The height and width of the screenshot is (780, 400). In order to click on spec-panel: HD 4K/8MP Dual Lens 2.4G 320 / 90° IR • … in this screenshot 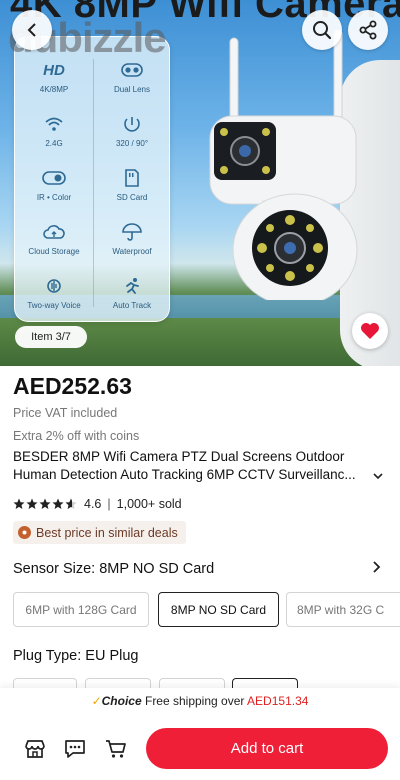, I will do `click(92, 179)`.